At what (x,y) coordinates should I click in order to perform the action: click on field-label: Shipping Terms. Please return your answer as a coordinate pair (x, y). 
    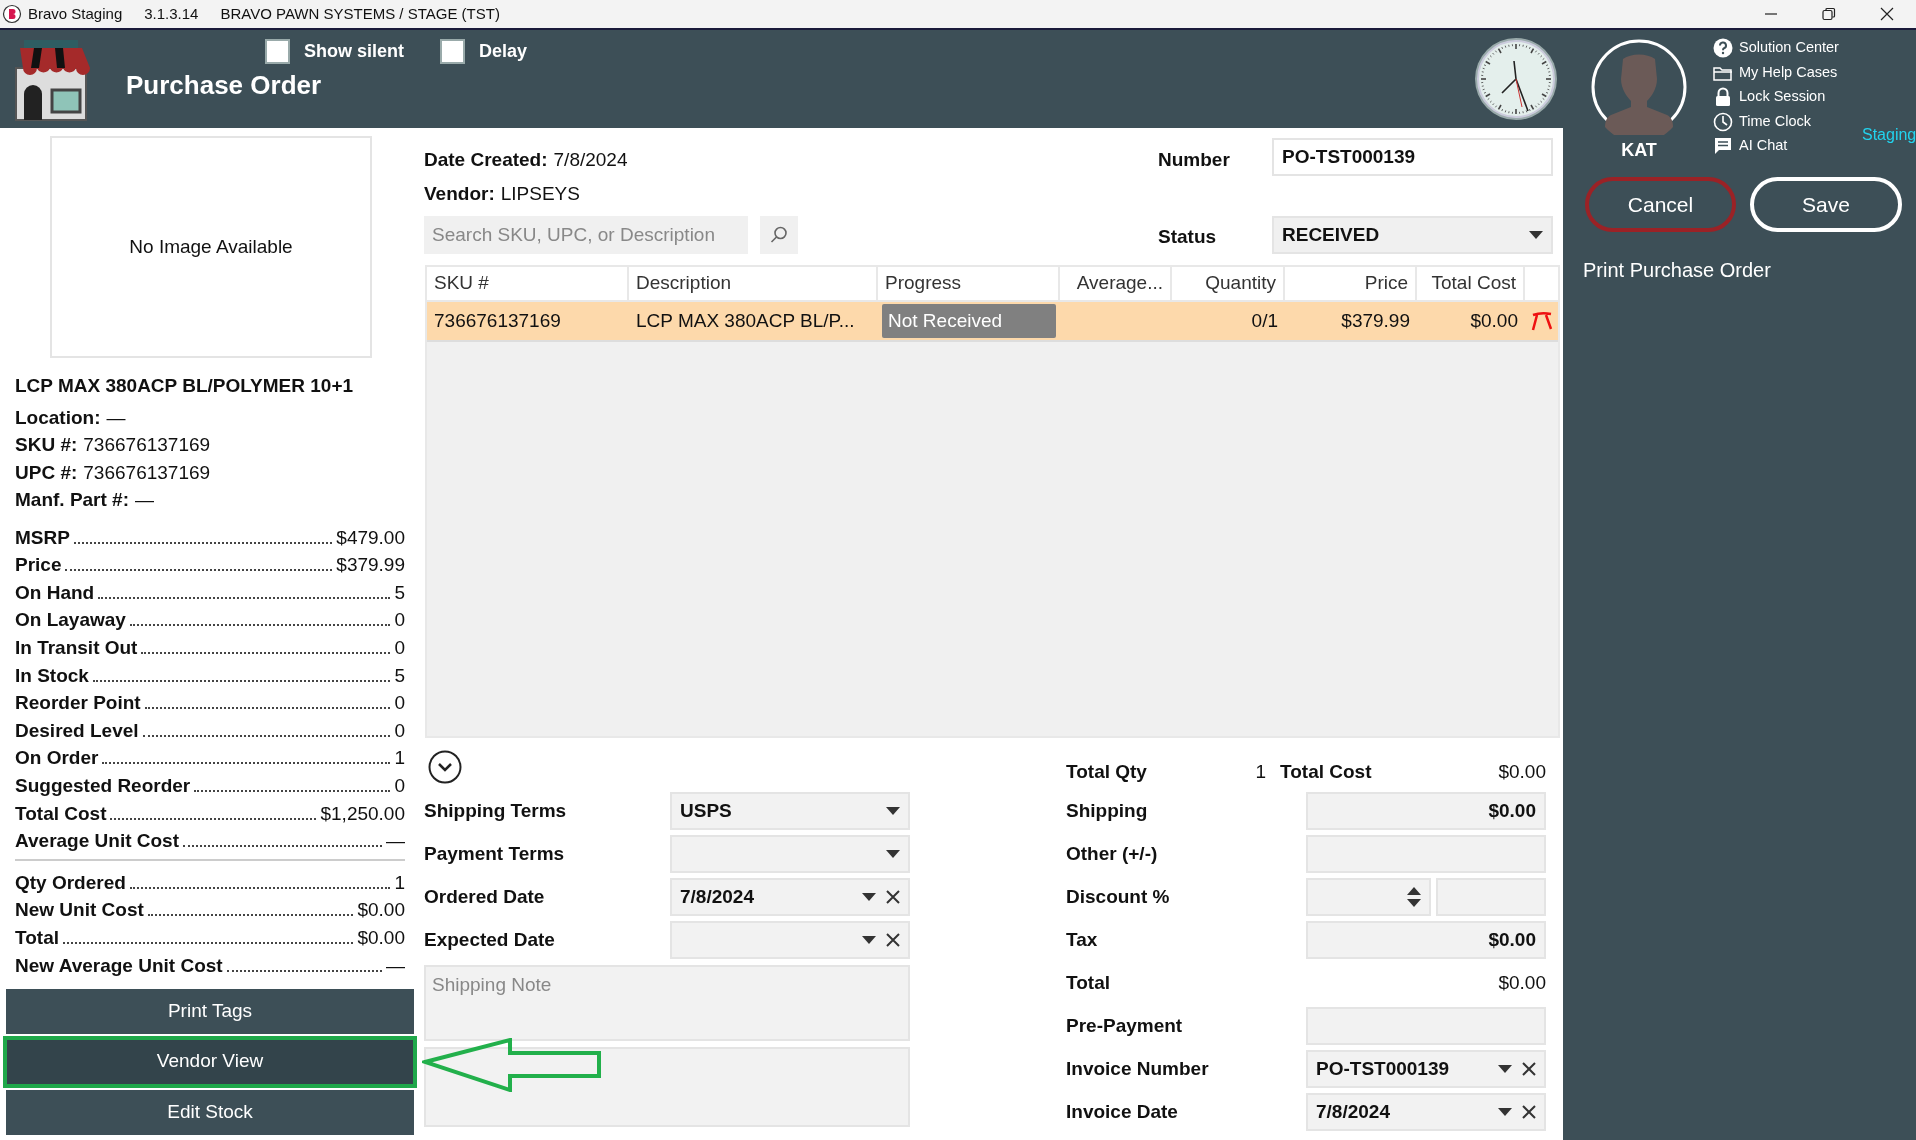
    Looking at the image, I should click on (496, 810).